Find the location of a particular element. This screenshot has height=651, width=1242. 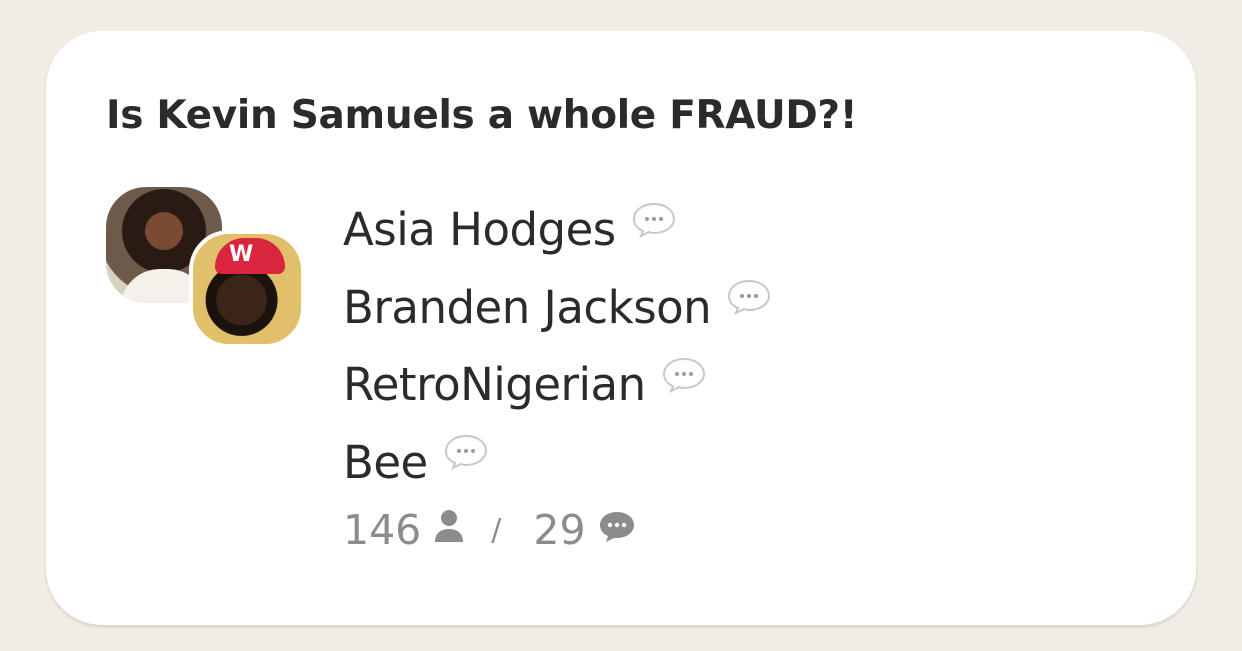

speaker-count: 29 is located at coordinates (559, 530).